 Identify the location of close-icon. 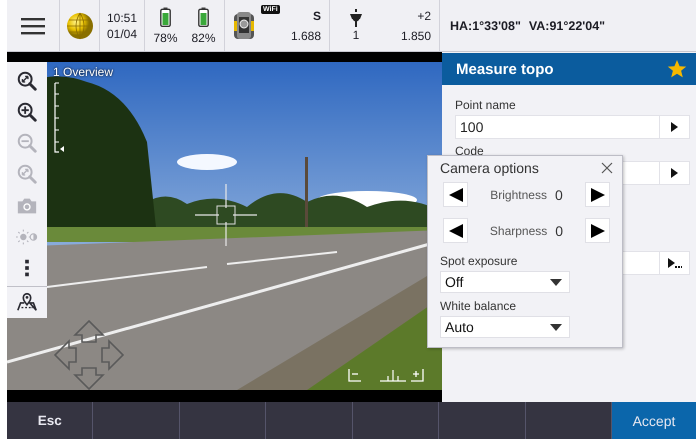
(607, 168).